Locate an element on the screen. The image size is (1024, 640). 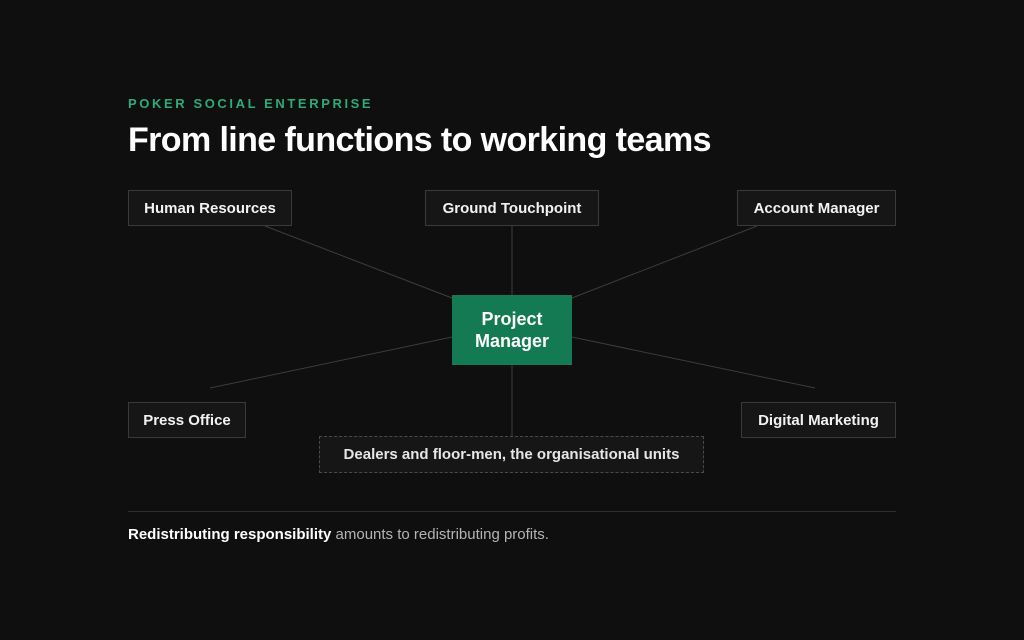
connector-digital-marketing is located at coordinates (693, 362).